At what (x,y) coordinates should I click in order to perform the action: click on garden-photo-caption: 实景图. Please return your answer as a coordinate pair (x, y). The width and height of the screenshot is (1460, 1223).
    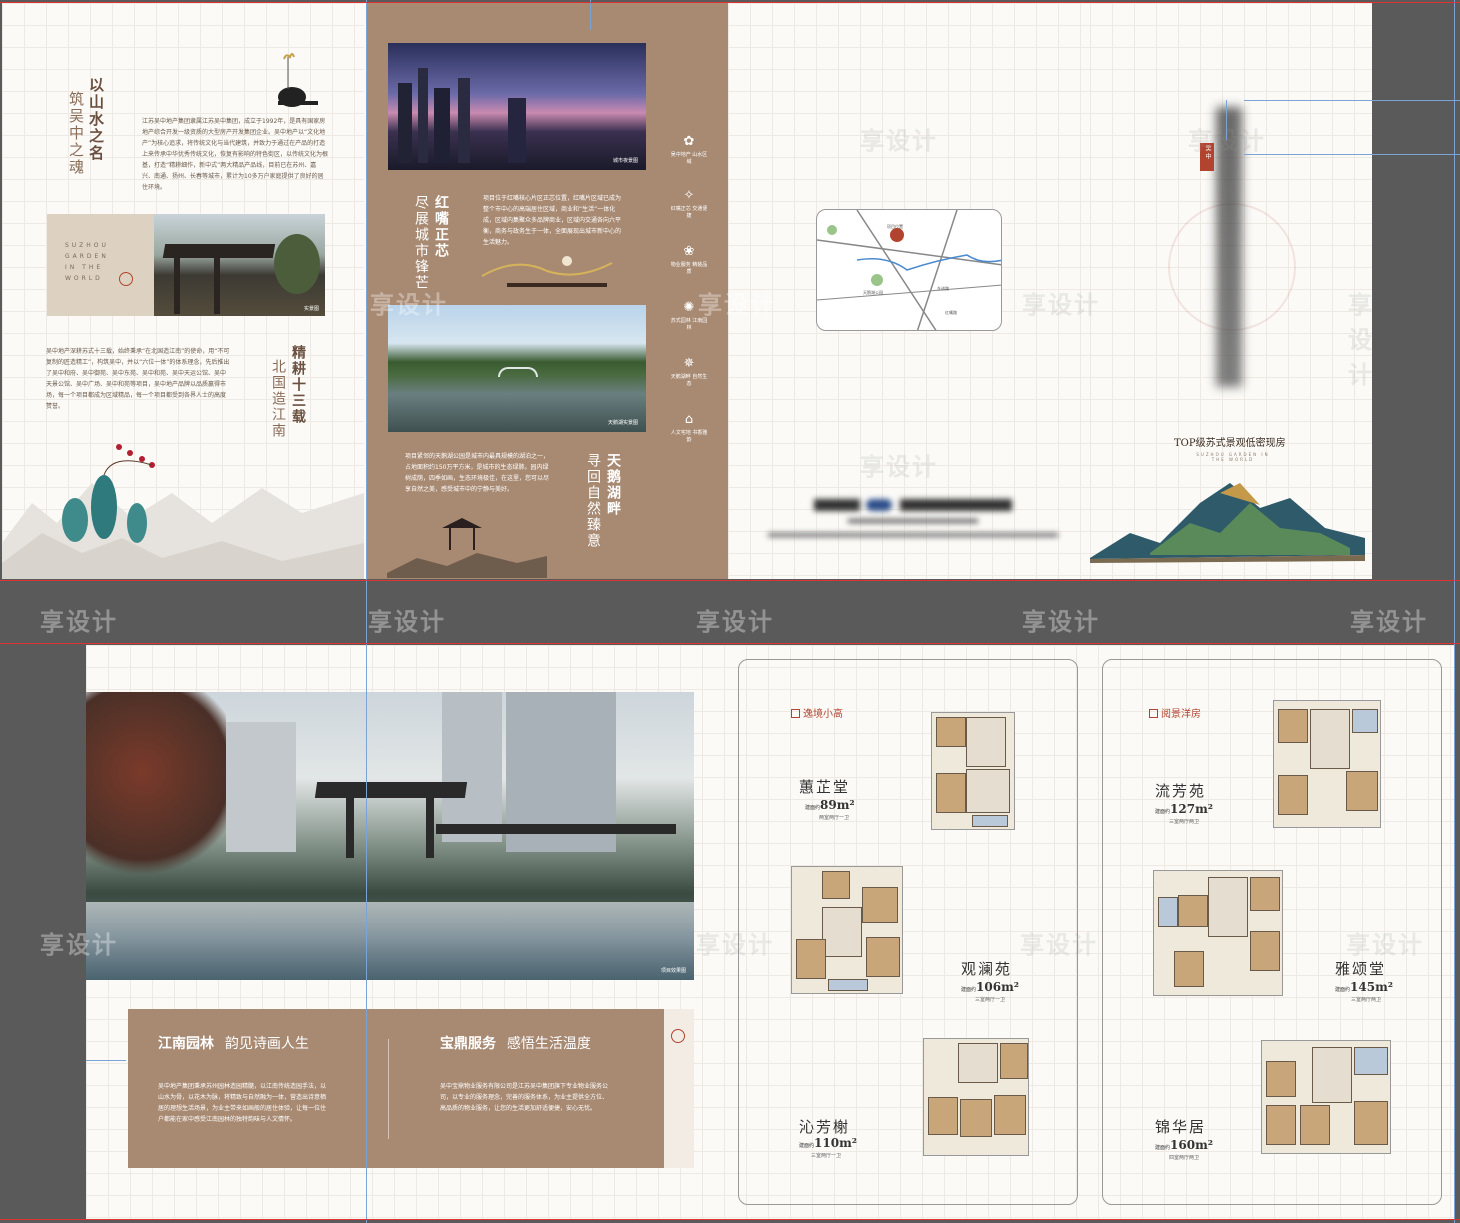
    Looking at the image, I should click on (311, 309).